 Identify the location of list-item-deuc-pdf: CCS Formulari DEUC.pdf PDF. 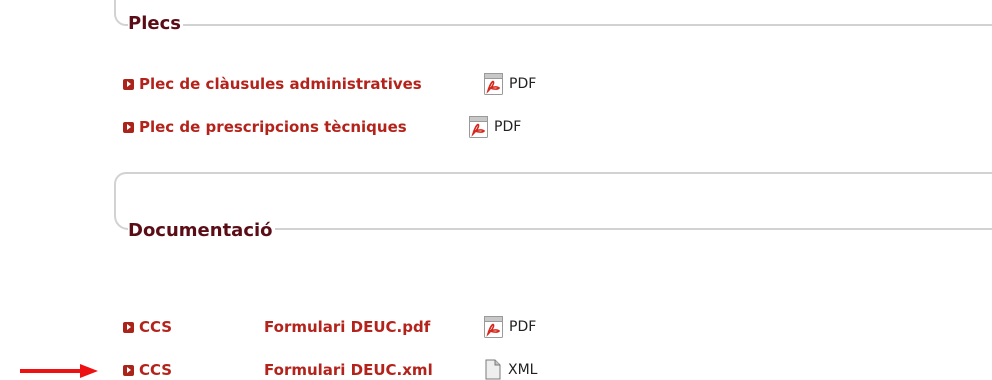
(343, 327).